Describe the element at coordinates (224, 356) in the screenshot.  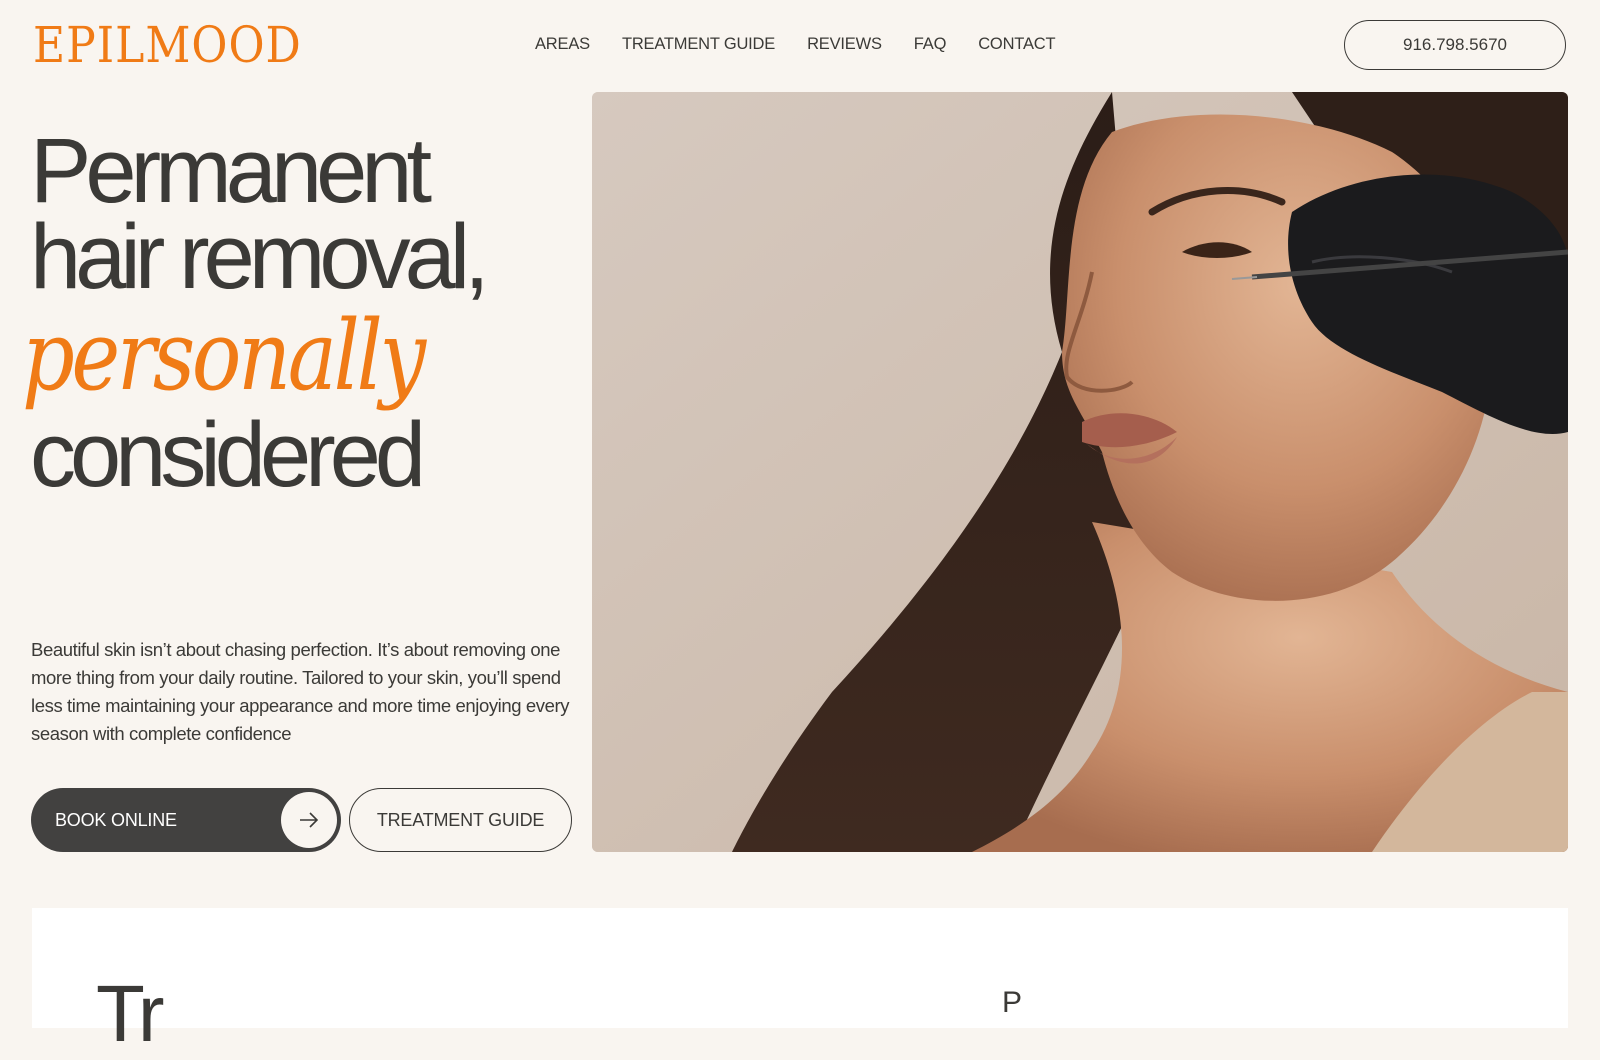
I see `headline-accent: personally` at that location.